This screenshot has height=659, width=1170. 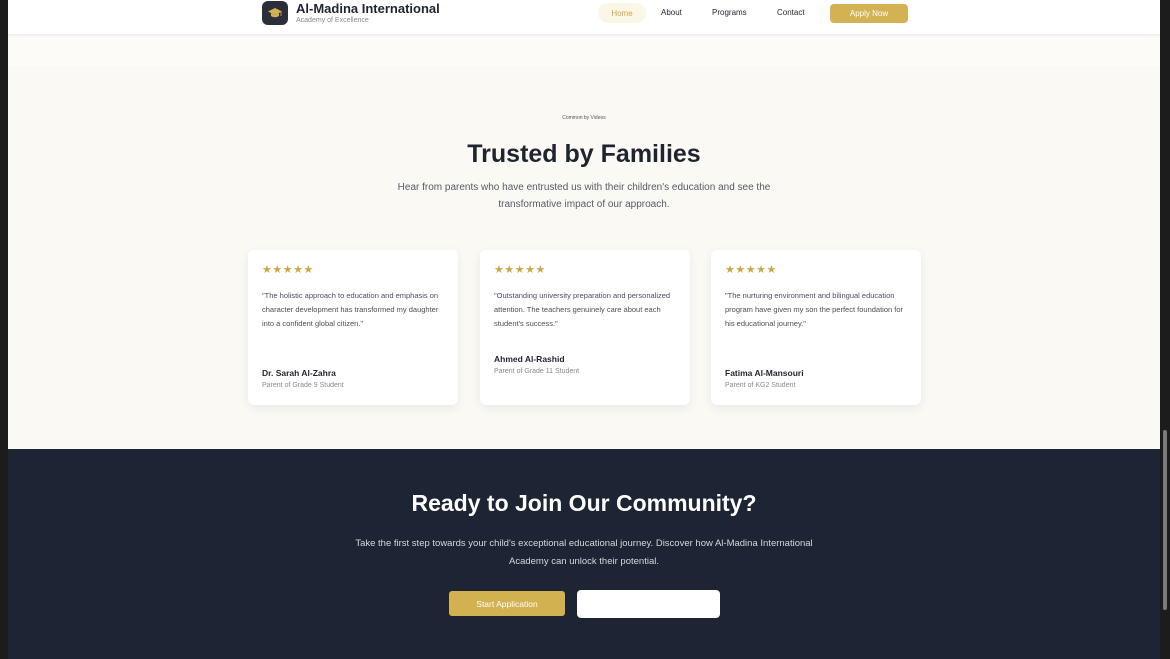 I want to click on scrollbar-thumb, so click(x=1165, y=520).